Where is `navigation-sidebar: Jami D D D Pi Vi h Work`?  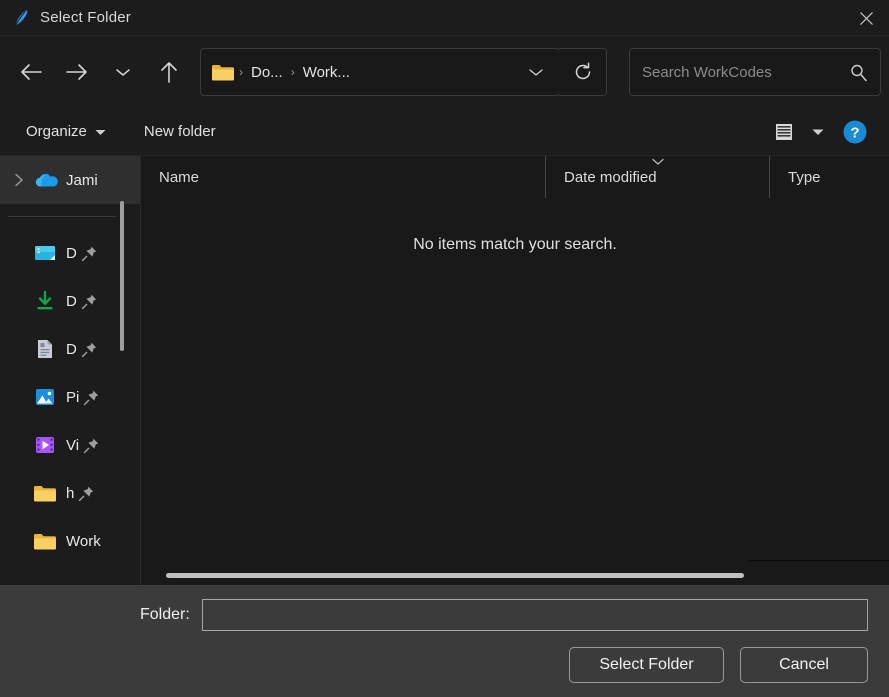
navigation-sidebar: Jami D D D Pi Vi h Work is located at coordinates (70, 370).